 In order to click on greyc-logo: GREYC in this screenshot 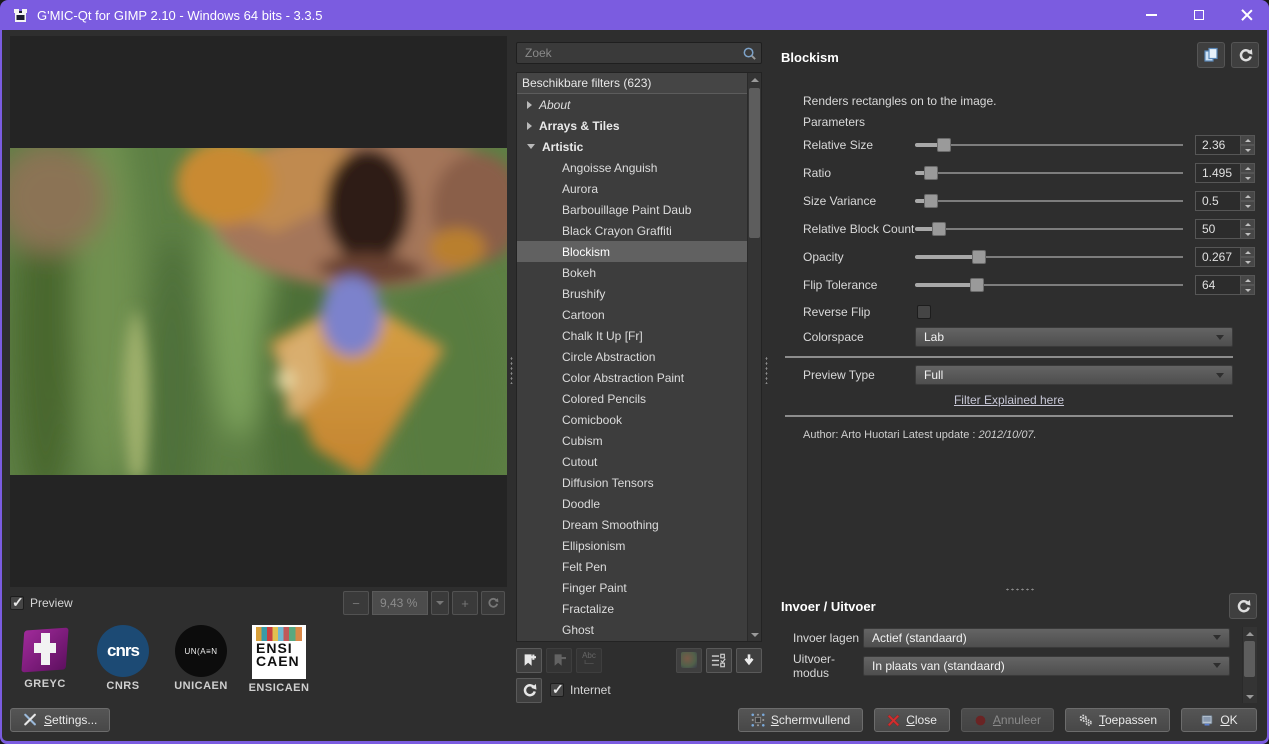, I will do `click(45, 657)`.